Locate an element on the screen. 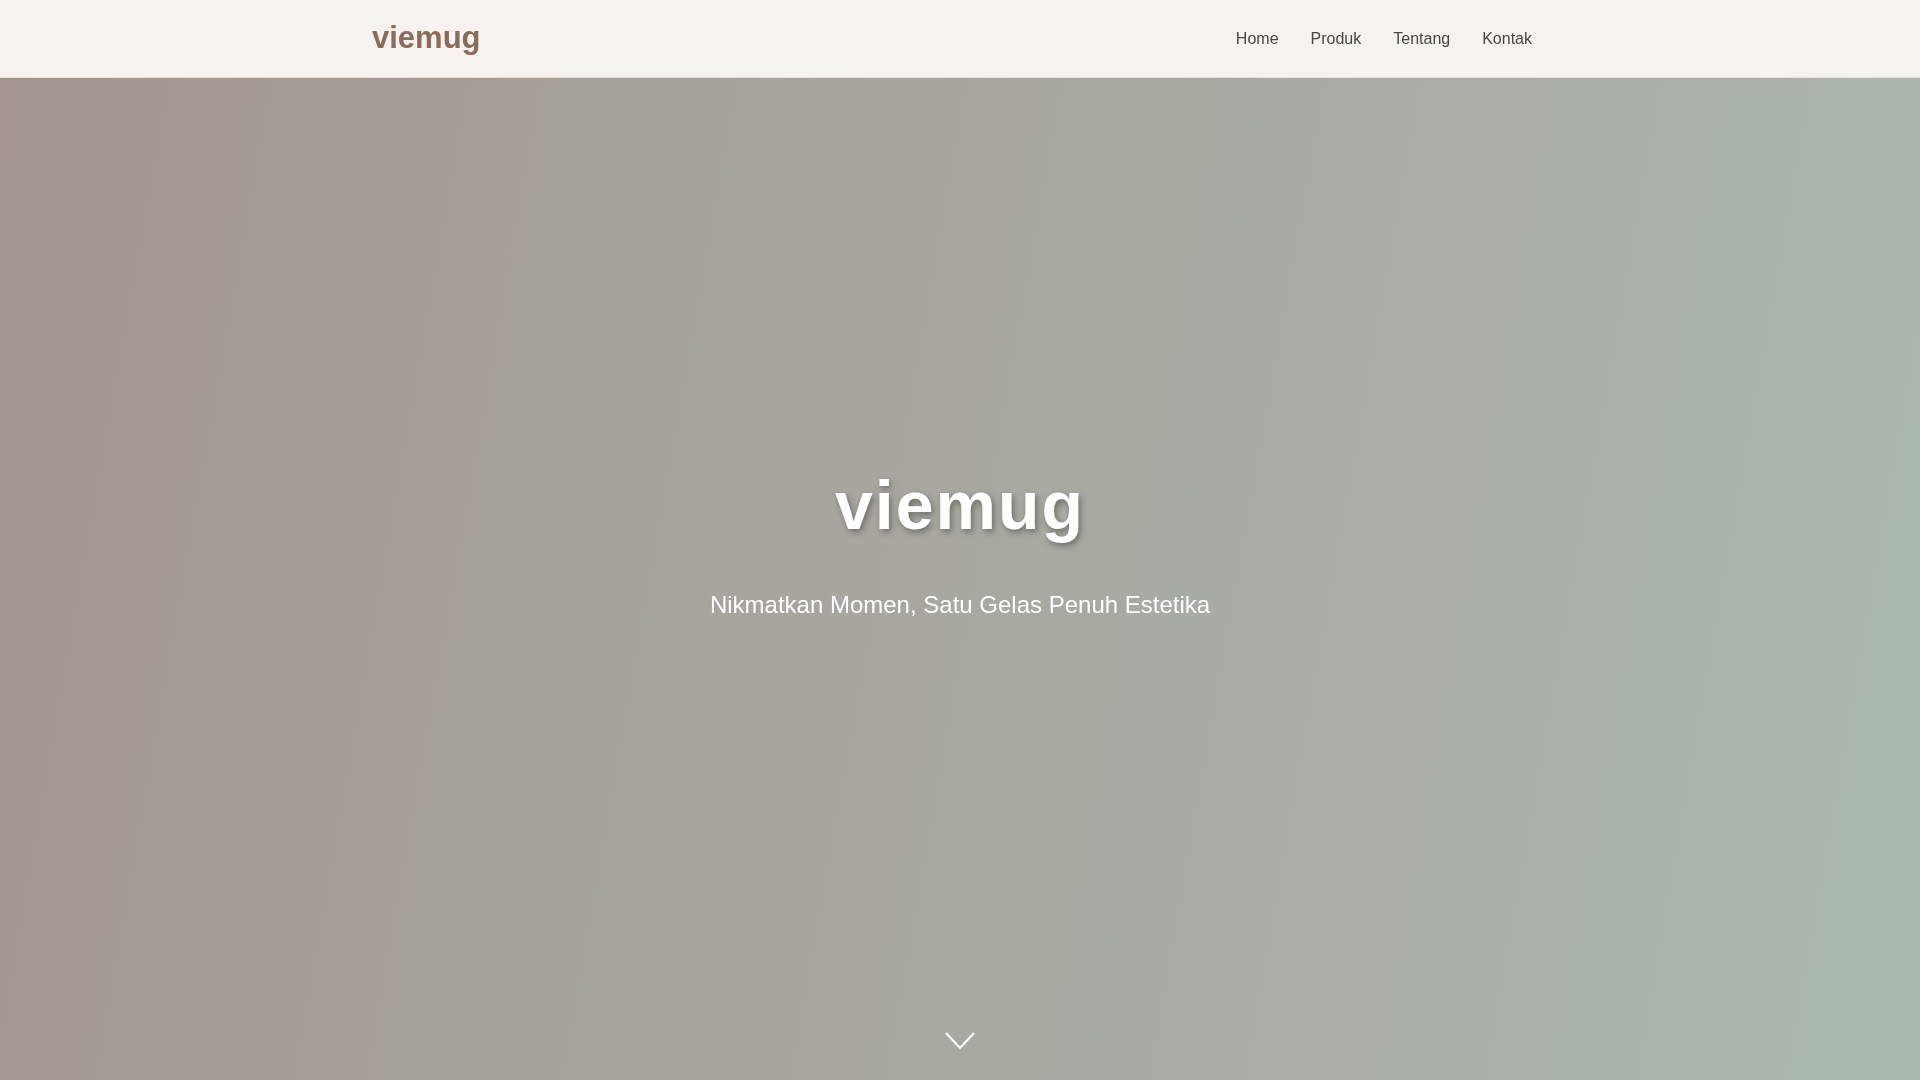  nav-link: Kontak is located at coordinates (1507, 38).